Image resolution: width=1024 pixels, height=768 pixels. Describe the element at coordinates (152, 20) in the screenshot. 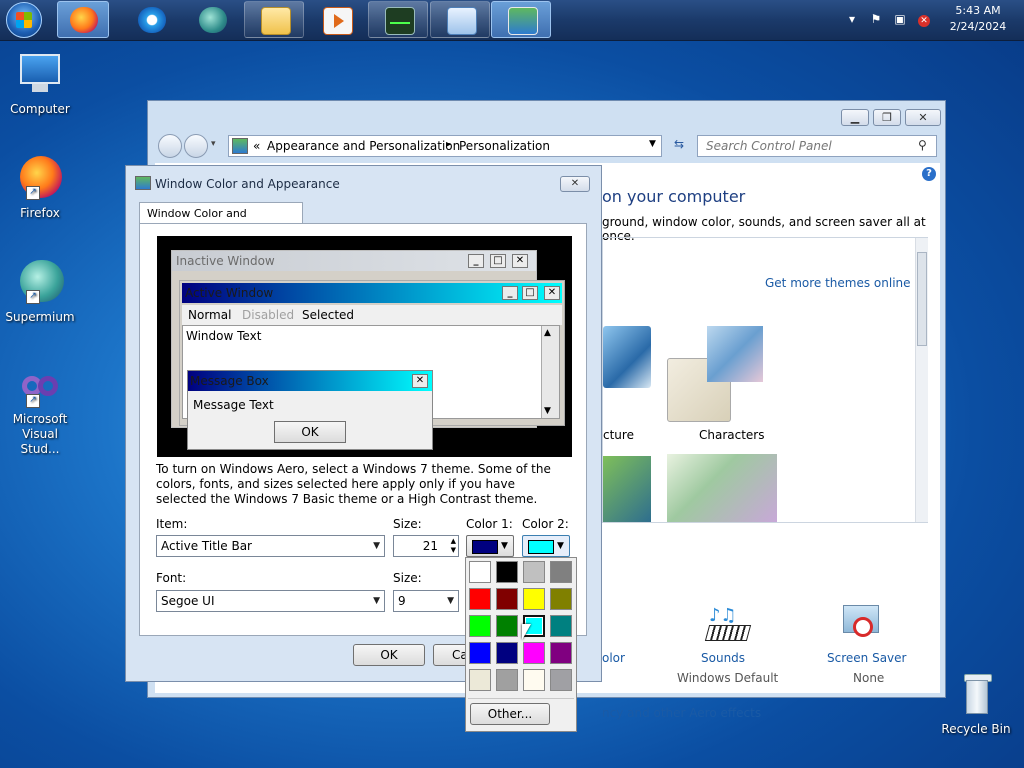

I see `internet-explorer-icon` at that location.